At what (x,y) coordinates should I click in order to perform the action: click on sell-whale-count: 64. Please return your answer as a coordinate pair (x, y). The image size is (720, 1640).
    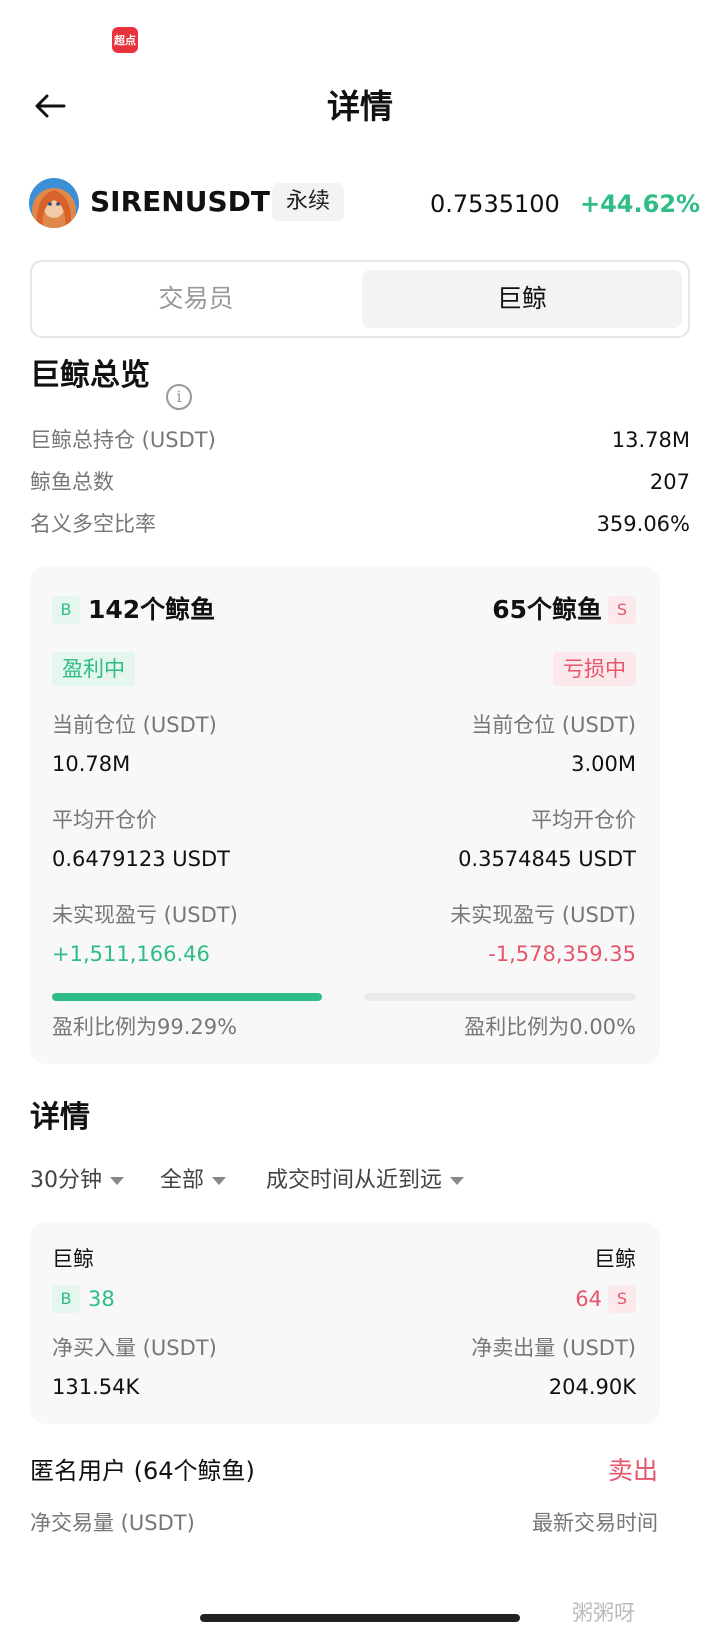
    Looking at the image, I should click on (588, 1299).